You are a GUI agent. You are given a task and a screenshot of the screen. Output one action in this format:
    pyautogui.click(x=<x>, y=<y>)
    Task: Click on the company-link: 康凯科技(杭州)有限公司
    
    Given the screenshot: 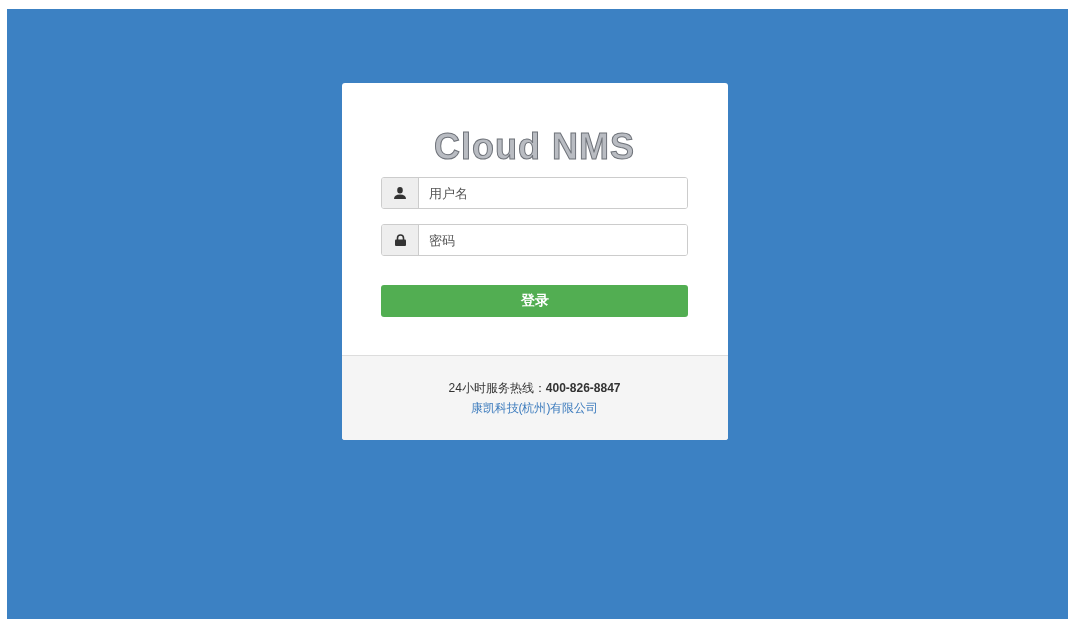 What is the action you would take?
    pyautogui.click(x=534, y=408)
    